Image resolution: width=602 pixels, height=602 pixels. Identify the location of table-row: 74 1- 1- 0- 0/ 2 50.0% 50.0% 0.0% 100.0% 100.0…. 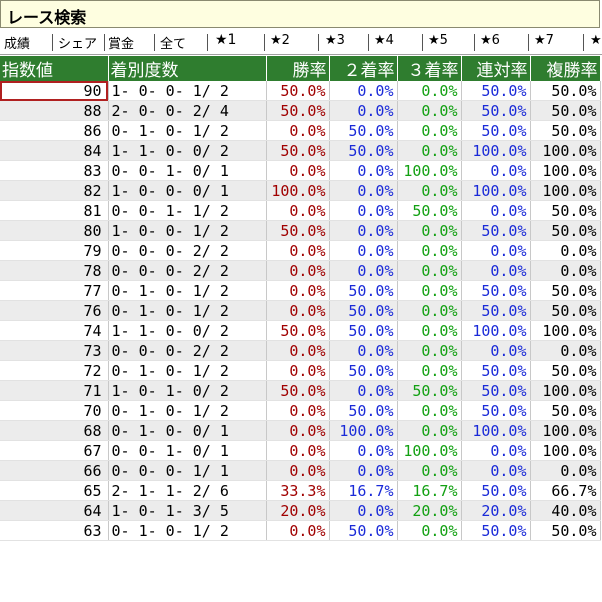
(300, 330).